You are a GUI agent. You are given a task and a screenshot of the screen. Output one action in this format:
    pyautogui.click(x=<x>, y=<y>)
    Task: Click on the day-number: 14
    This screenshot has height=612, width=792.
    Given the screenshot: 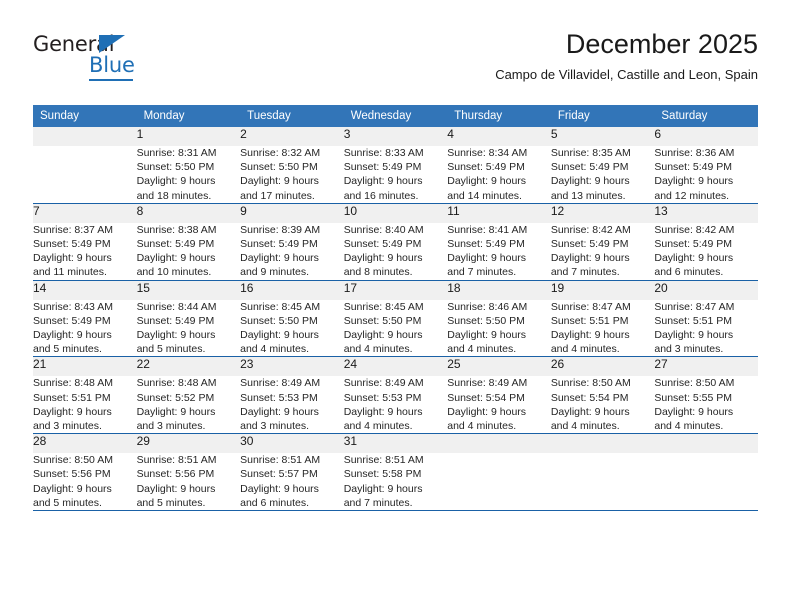 What is the action you would take?
    pyautogui.click(x=85, y=290)
    